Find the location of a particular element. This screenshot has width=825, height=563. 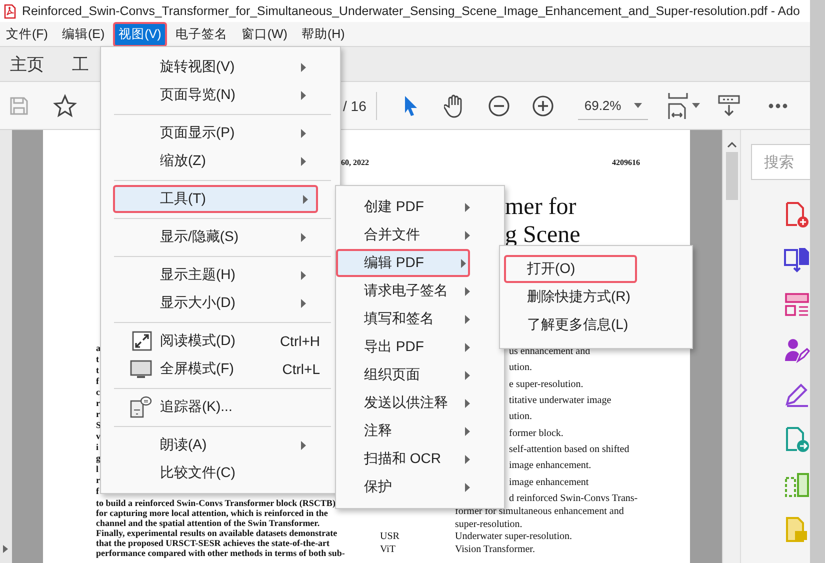

monitor-icon is located at coordinates (141, 369).